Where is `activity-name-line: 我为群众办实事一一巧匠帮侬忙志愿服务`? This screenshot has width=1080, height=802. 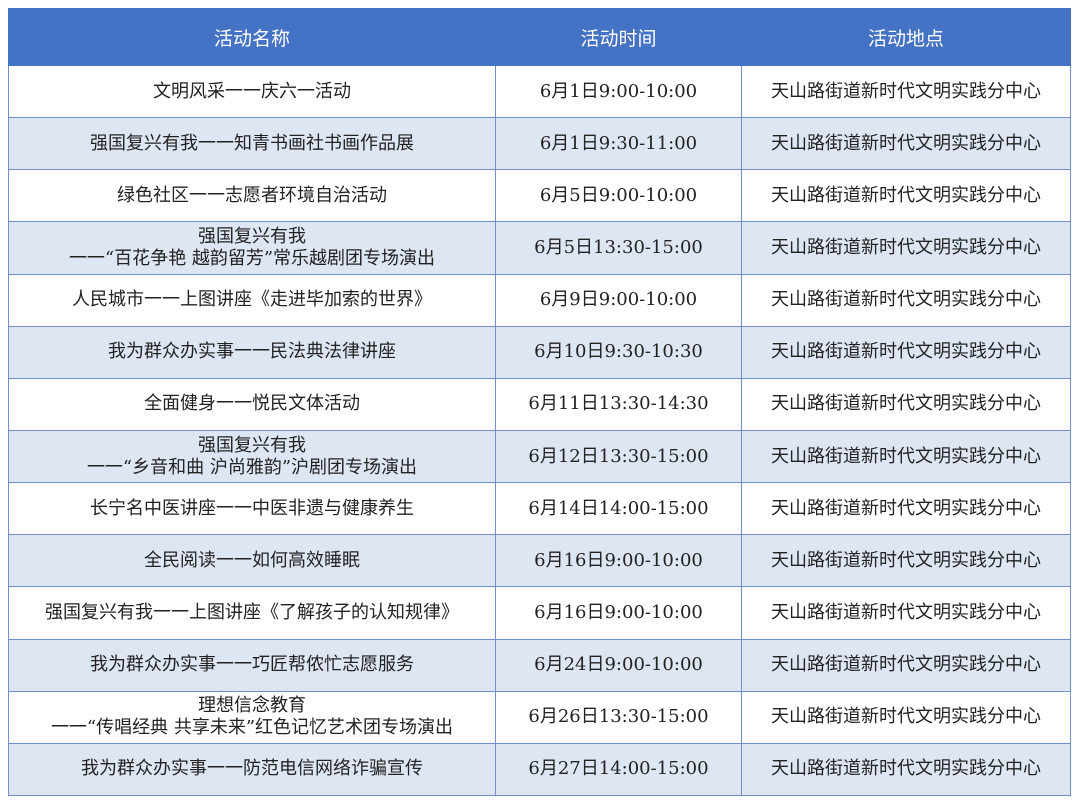 activity-name-line: 我为群众办实事一一巧匠帮侬忙志愿服务 is located at coordinates (252, 665).